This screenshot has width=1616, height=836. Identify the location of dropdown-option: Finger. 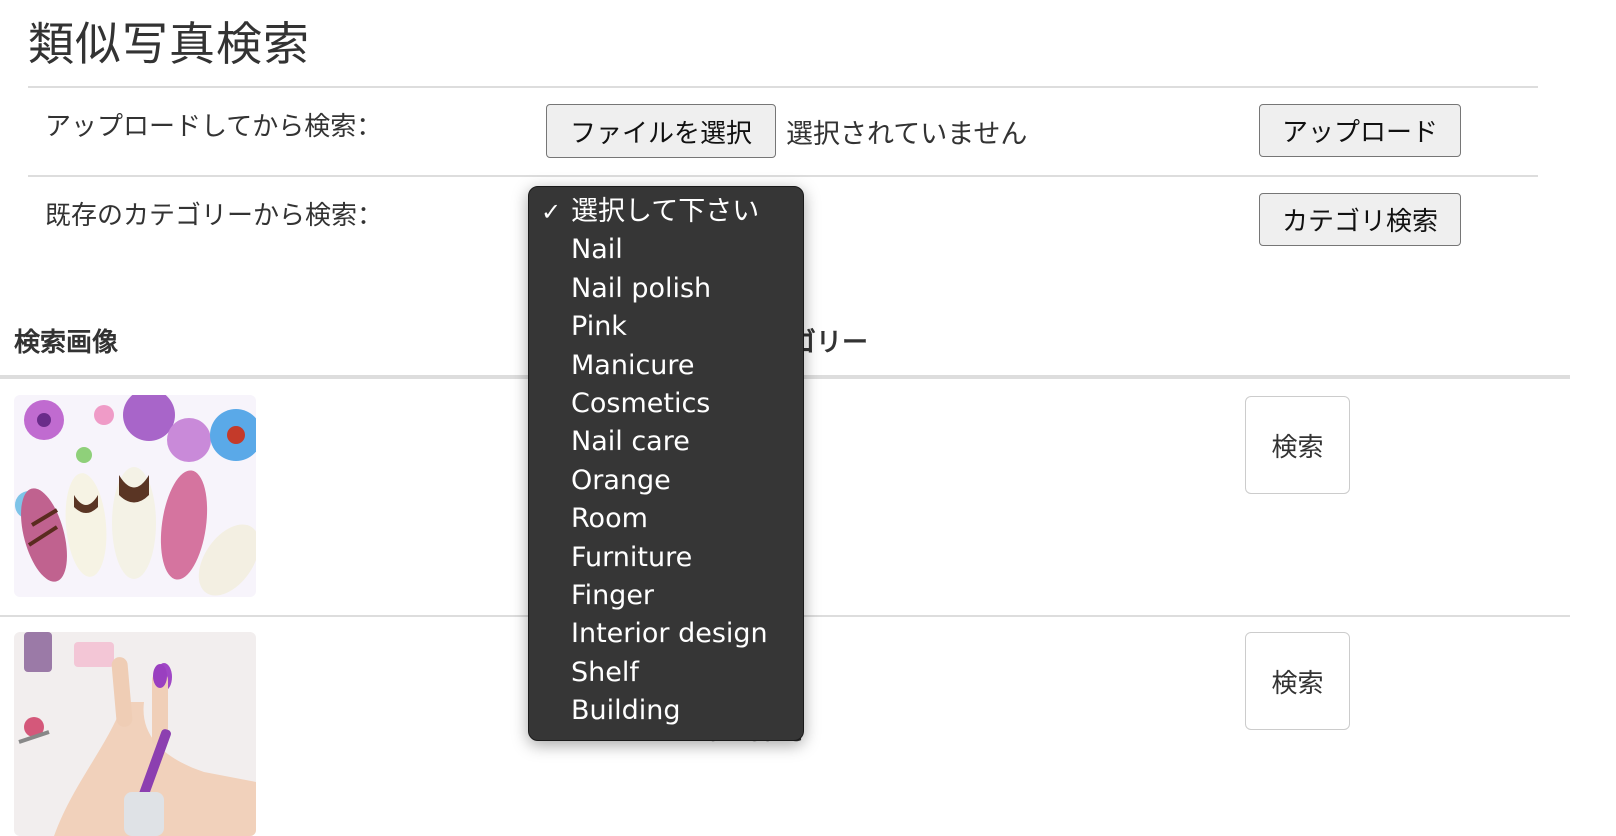
(666, 596).